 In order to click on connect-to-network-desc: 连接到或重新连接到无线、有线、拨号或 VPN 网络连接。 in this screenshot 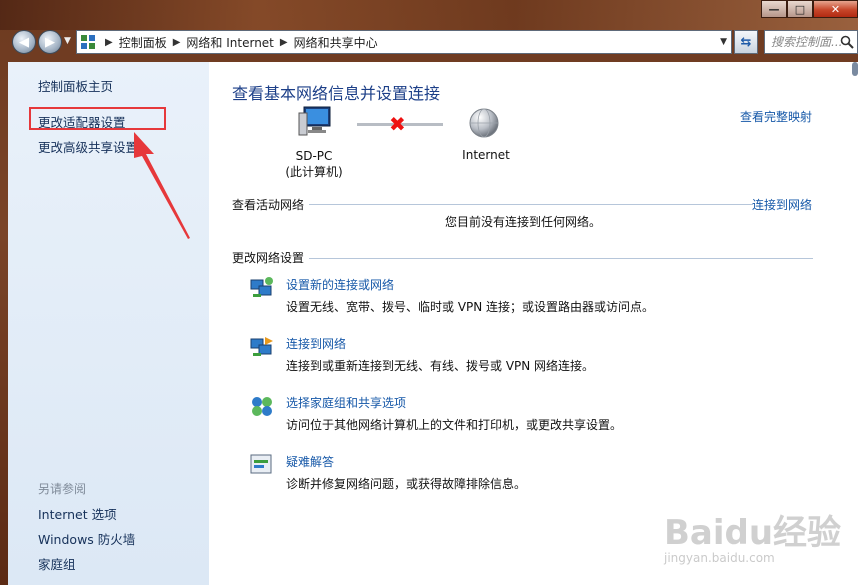, I will do `click(440, 366)`.